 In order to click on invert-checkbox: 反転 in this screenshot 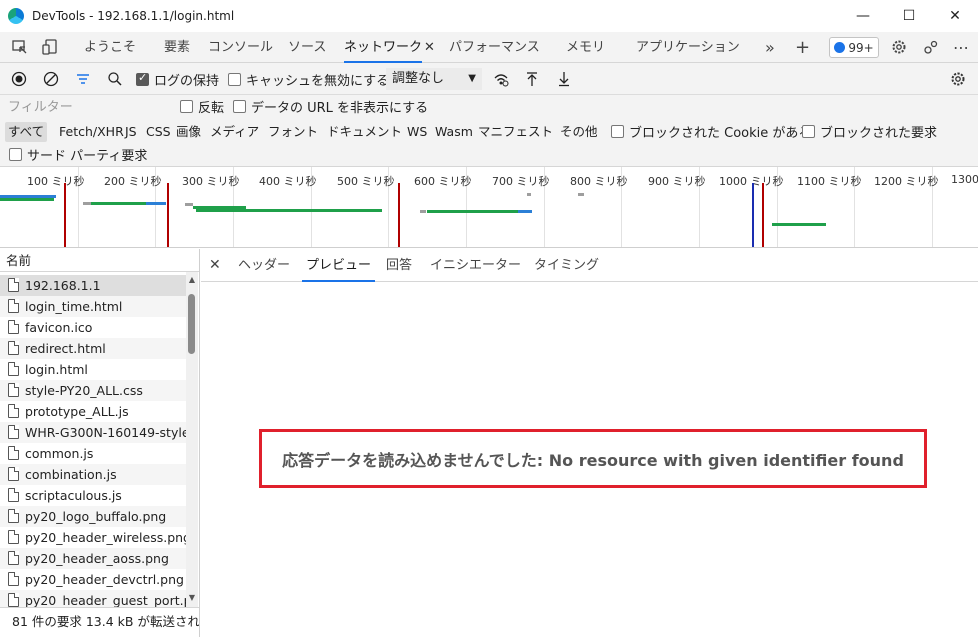, I will do `click(202, 106)`.